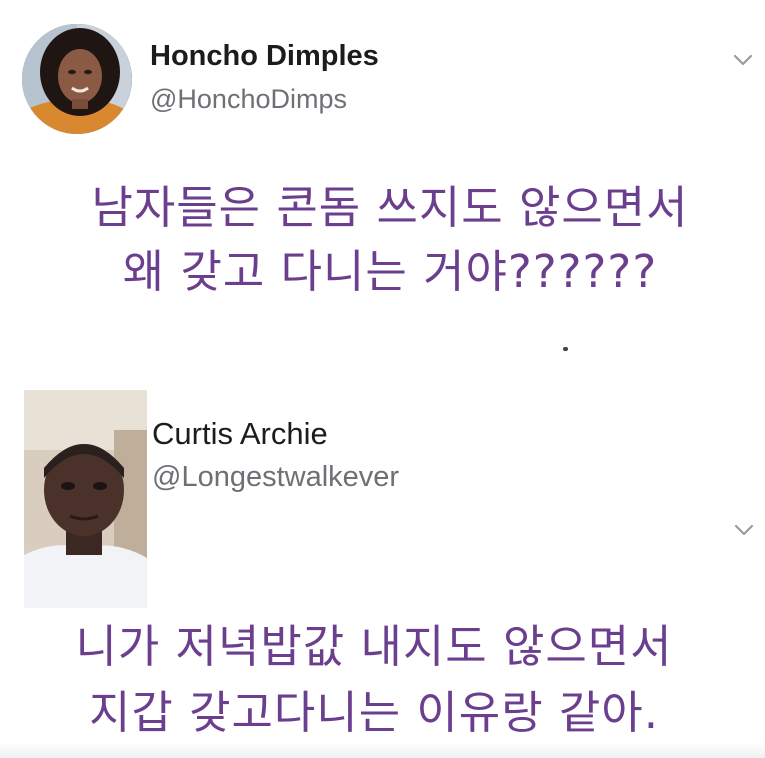  What do you see at coordinates (264, 56) in the screenshot?
I see `display-name: Honcho Dimples` at bounding box center [264, 56].